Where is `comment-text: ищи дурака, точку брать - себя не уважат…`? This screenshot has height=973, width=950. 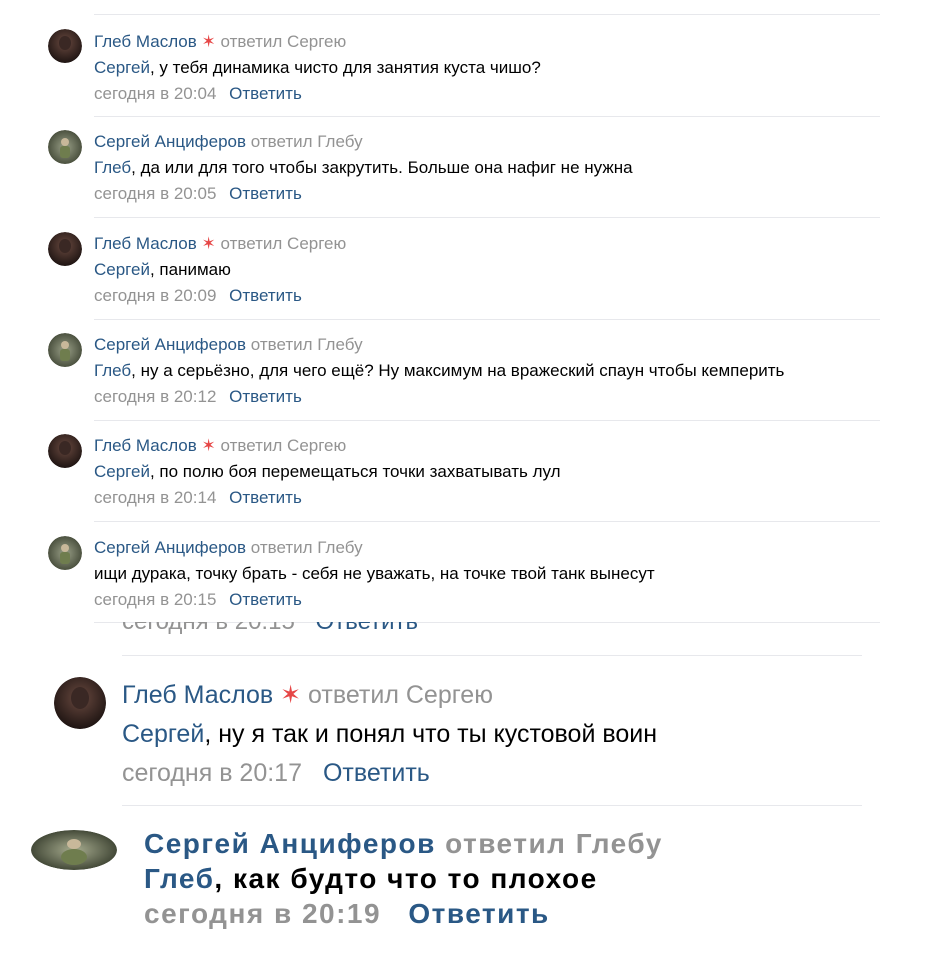
comment-text: ищи дурака, точку брать - себя не уважат… is located at coordinates (374, 573).